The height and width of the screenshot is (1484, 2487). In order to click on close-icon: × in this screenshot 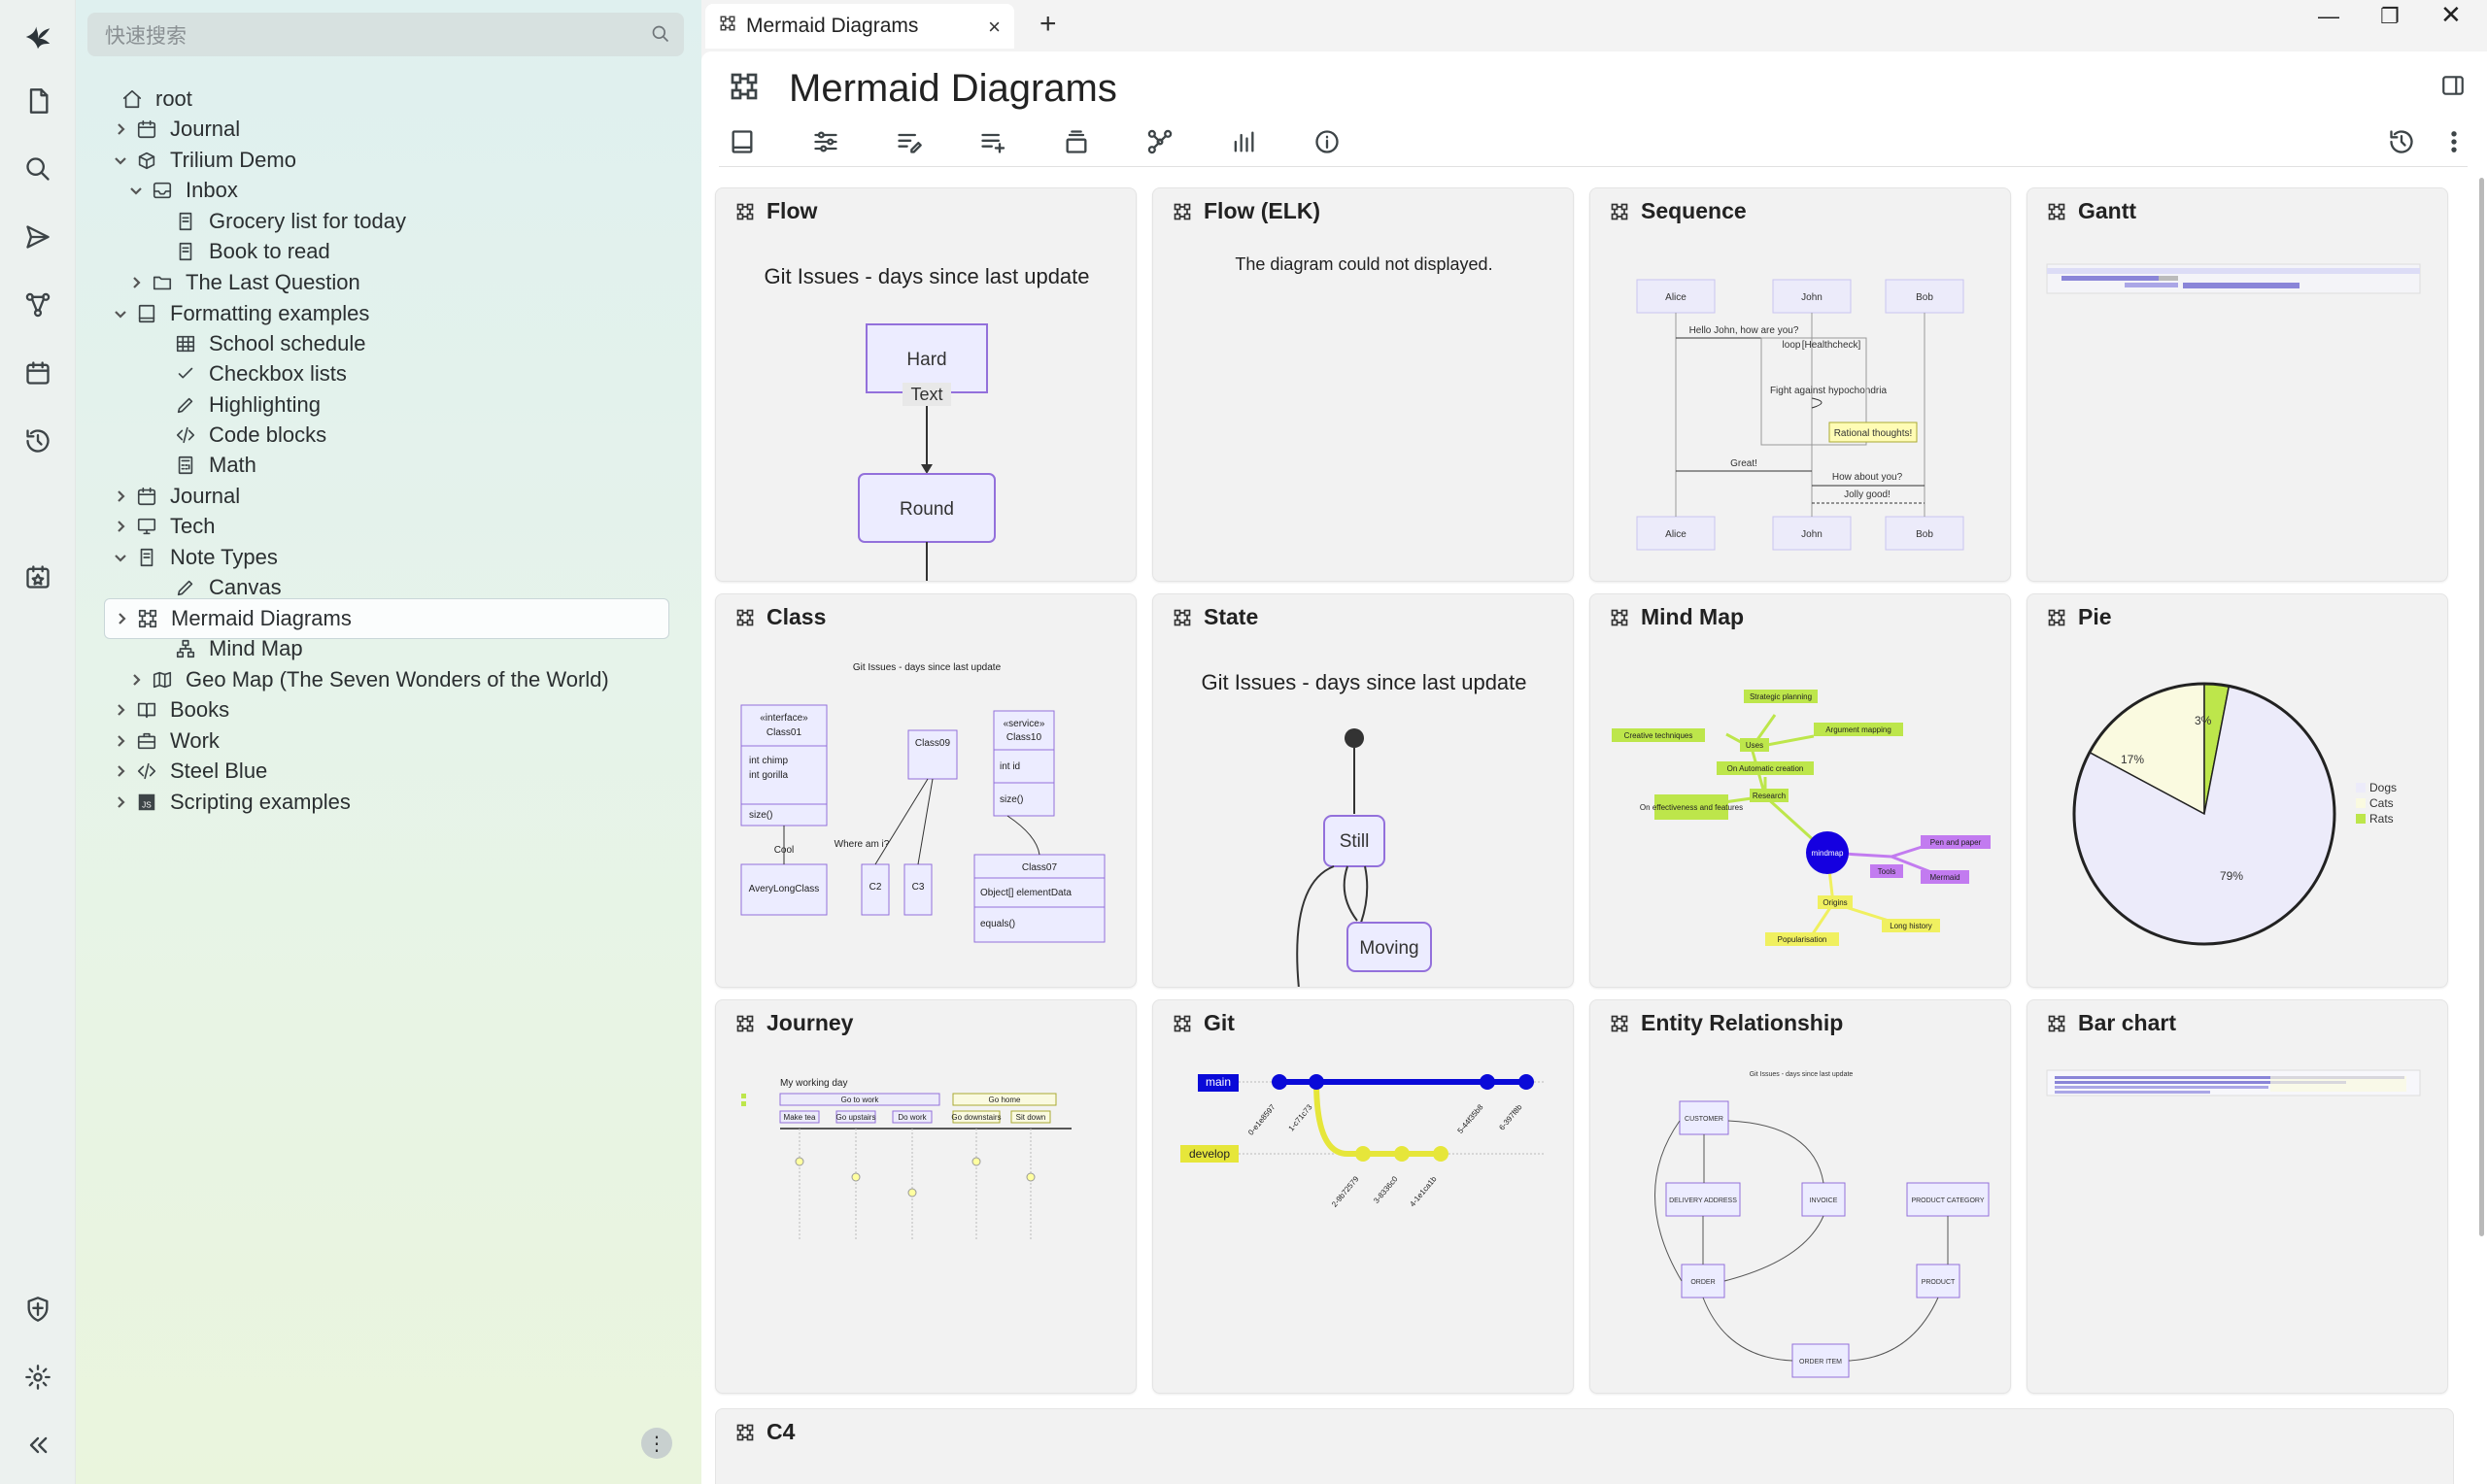, I will do `click(994, 27)`.